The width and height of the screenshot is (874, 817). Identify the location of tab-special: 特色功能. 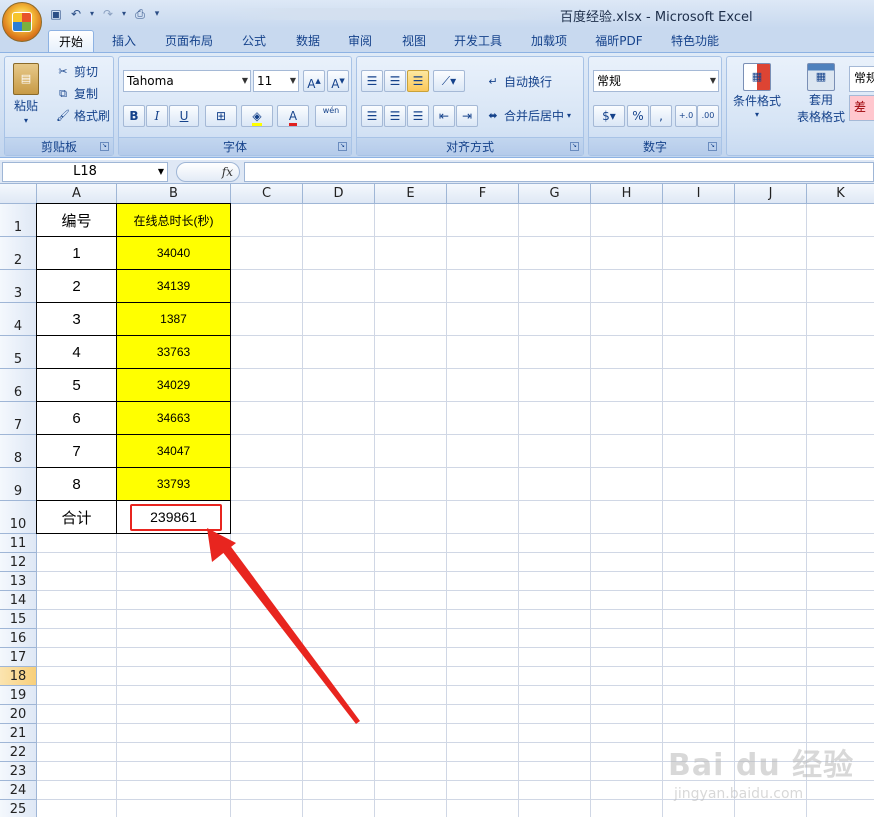
(695, 41).